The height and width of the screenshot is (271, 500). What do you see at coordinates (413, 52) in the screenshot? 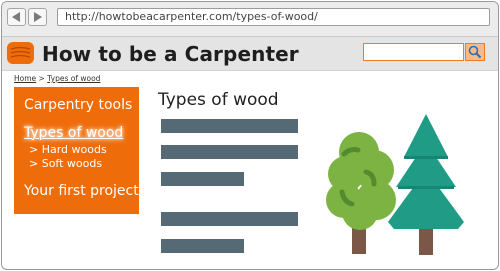
I see `search-input` at bounding box center [413, 52].